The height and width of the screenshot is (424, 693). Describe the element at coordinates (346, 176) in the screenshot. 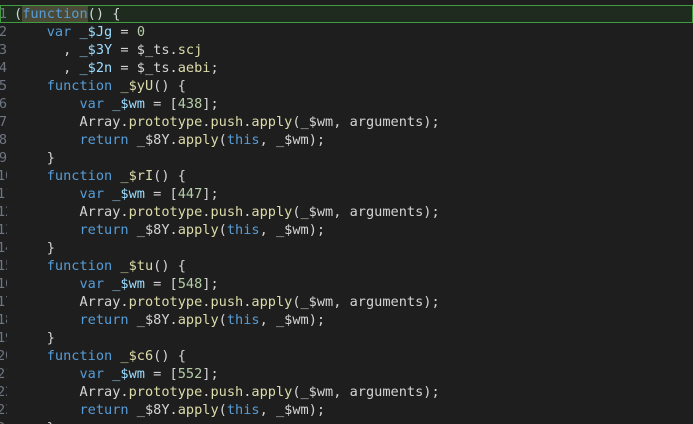

I see `code-line: 10 function _$rI() {` at that location.